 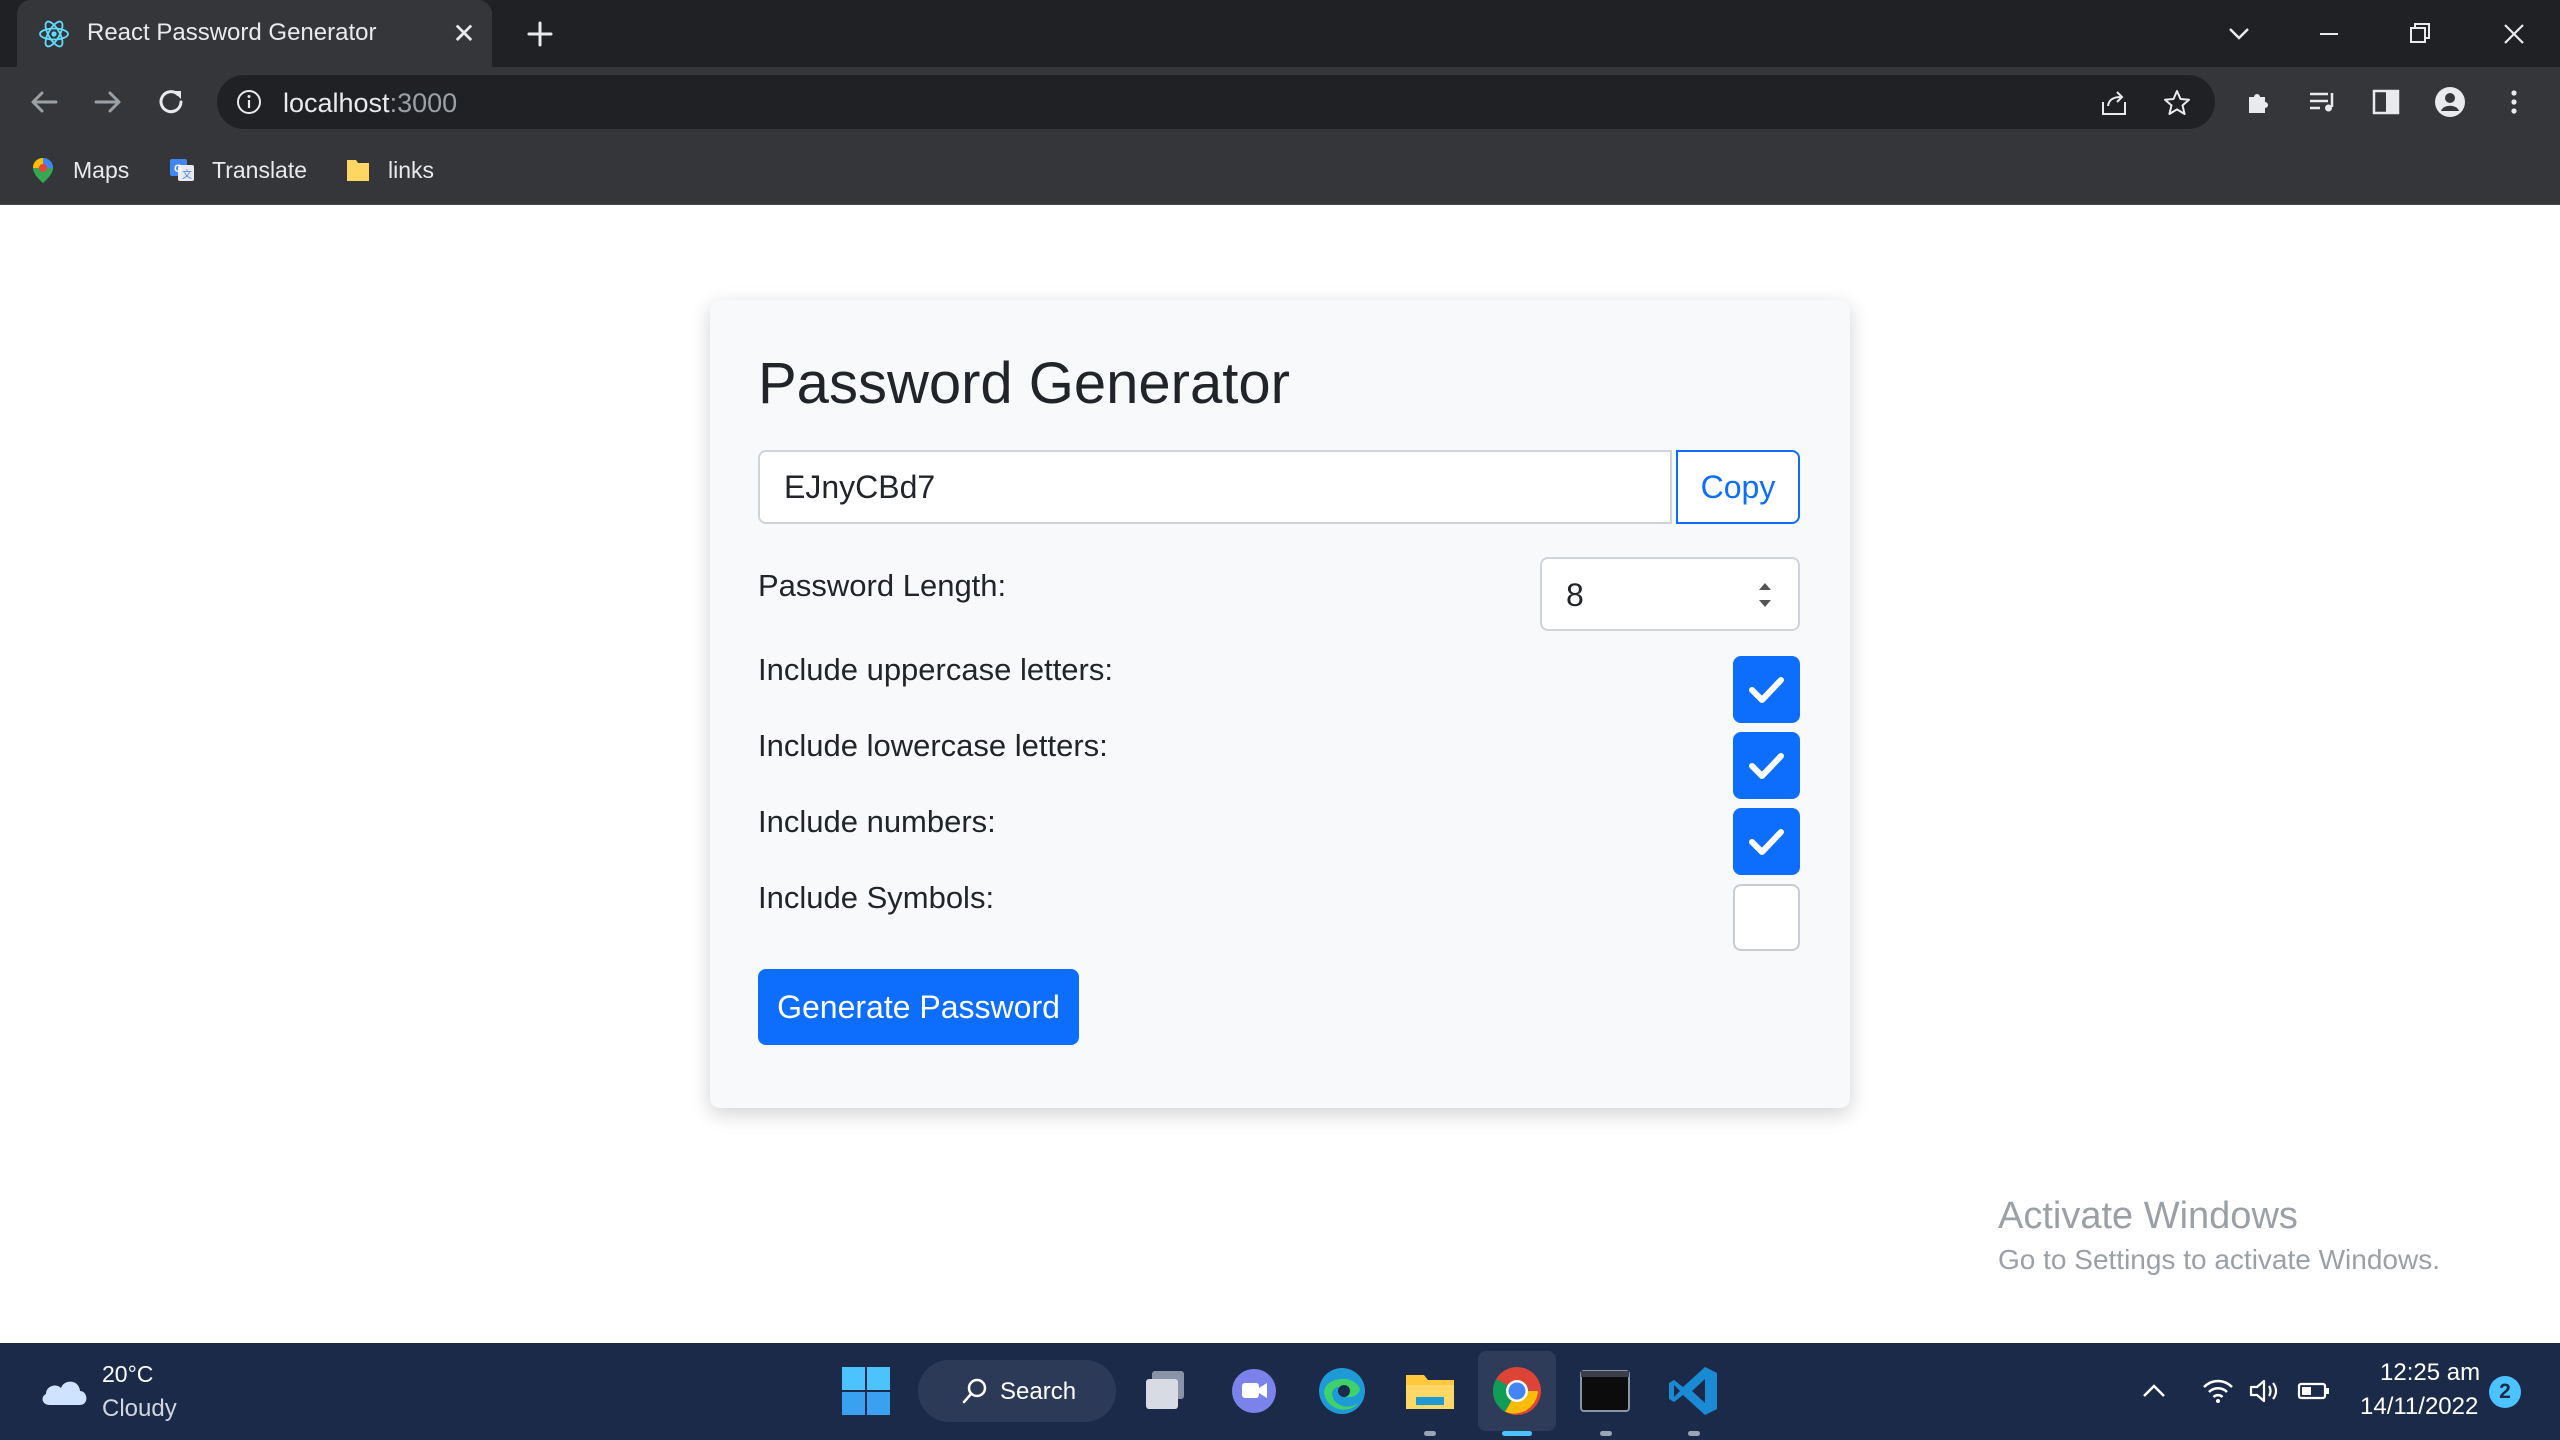 I want to click on tab-search-chevron-icon, so click(x=2239, y=34).